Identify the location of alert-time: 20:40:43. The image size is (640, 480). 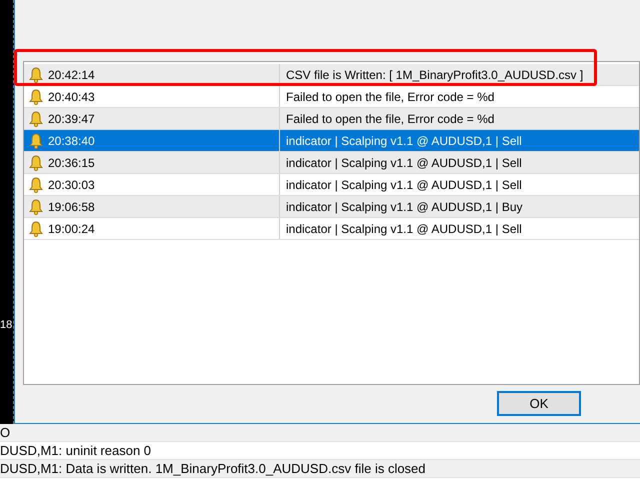
(71, 97).